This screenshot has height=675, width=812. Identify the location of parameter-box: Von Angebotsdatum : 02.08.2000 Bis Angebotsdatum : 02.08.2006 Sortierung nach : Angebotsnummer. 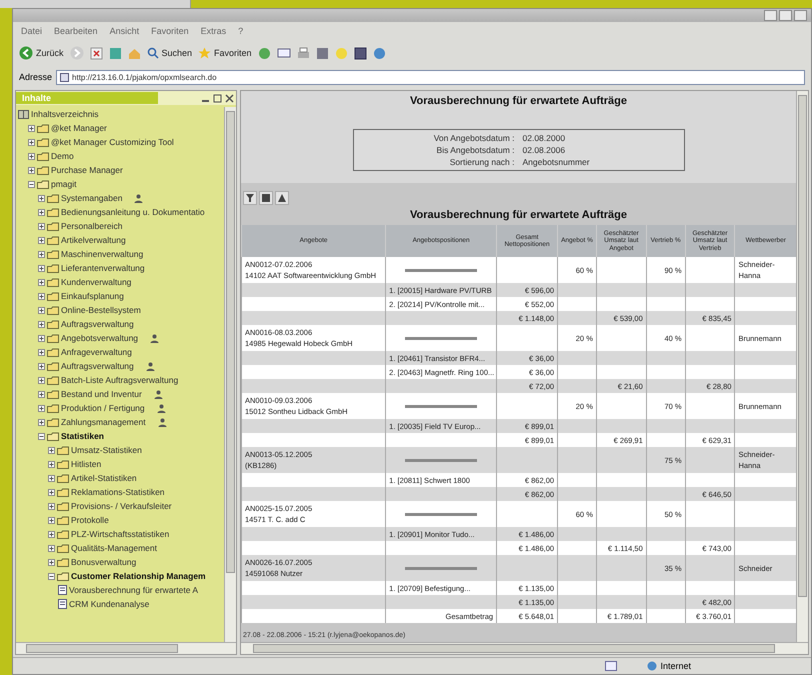
(518, 150).